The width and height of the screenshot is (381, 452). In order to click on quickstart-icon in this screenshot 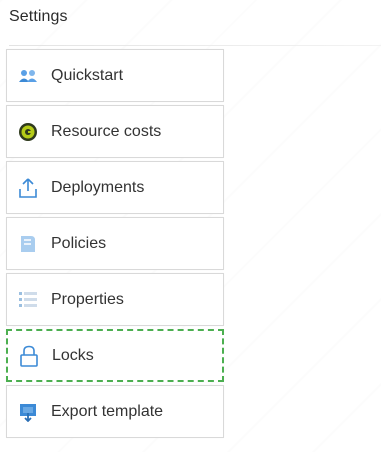, I will do `click(28, 76)`.